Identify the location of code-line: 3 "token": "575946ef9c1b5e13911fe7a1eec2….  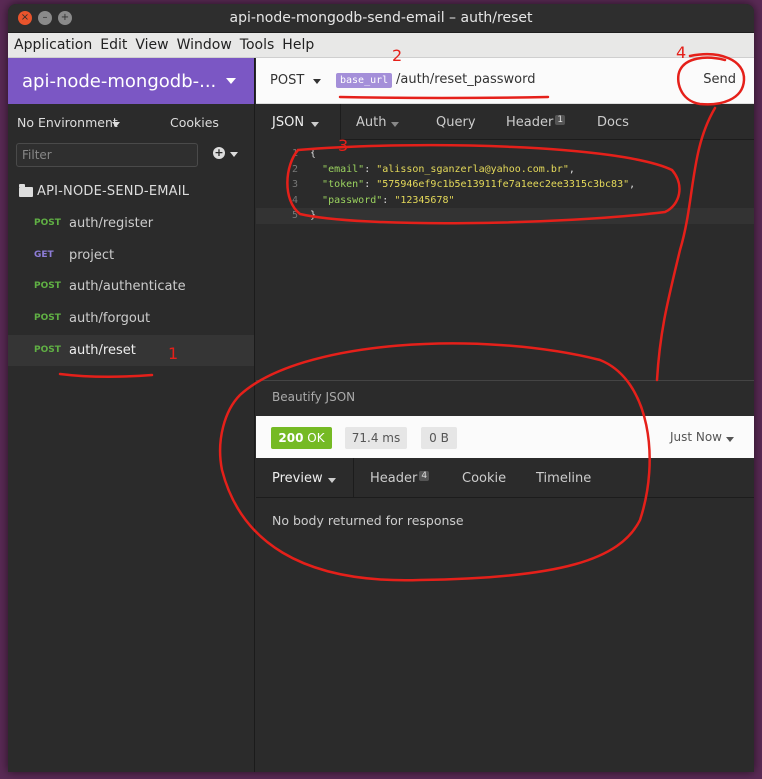
(505, 185).